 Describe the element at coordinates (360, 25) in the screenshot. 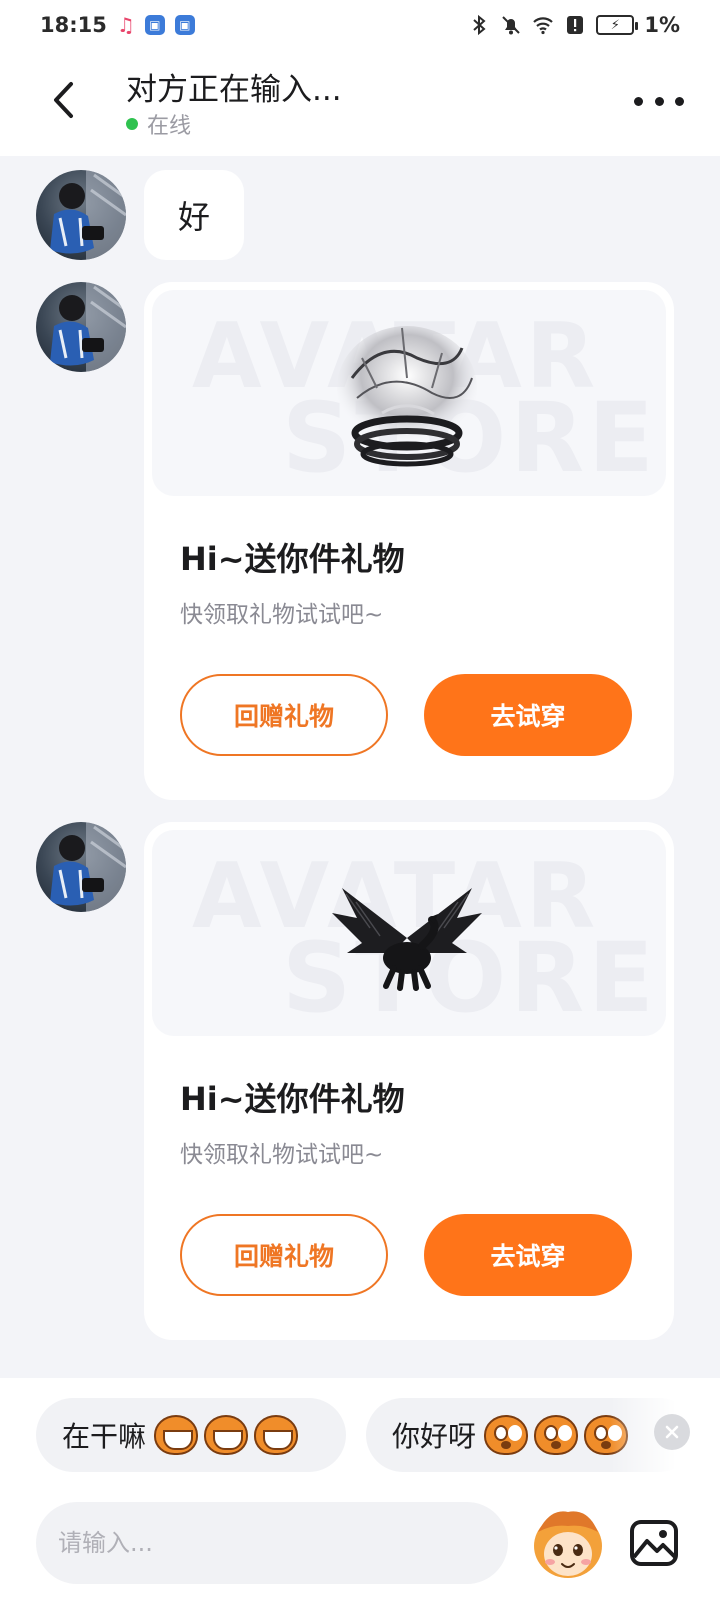

I see `status-bar: 18:15 ♫ ▣ ▣ ⚡ 1%` at that location.